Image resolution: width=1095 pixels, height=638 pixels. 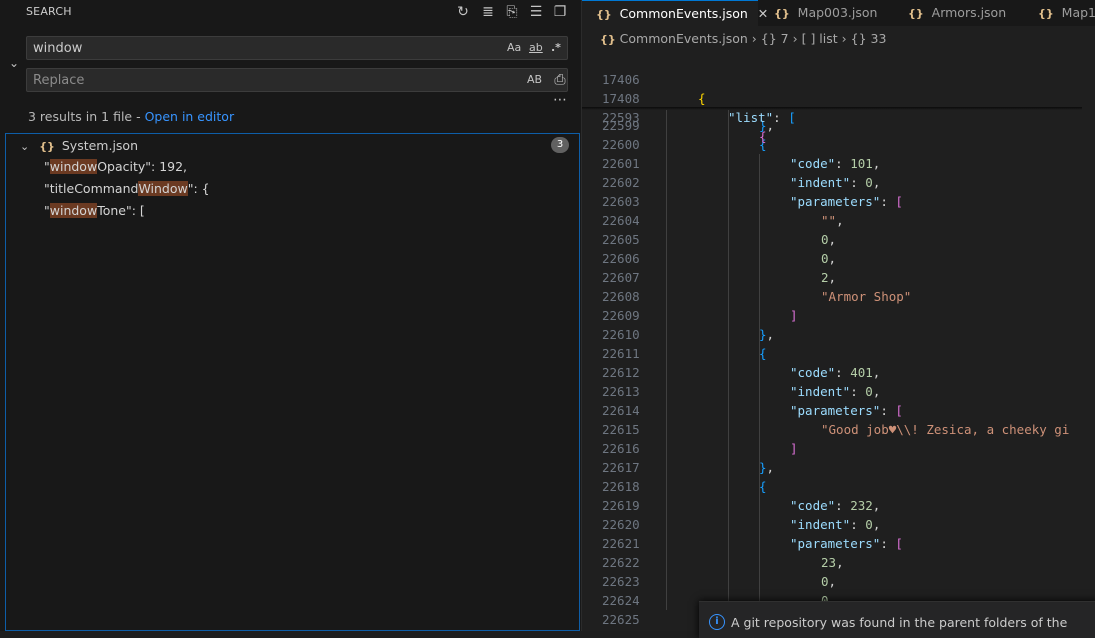 I want to click on code-line: 22613 "indent": 0,, so click(x=838, y=391).